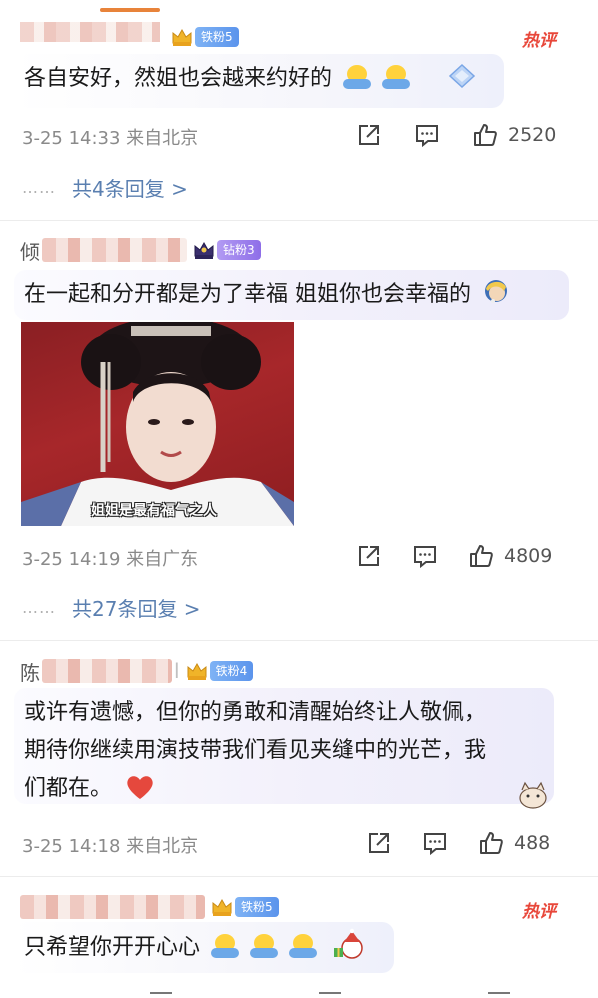  What do you see at coordinates (255, 750) in the screenshot?
I see `comment-text-line: 期待你继续用演技带我们看见夹缝中的光芒，我` at bounding box center [255, 750].